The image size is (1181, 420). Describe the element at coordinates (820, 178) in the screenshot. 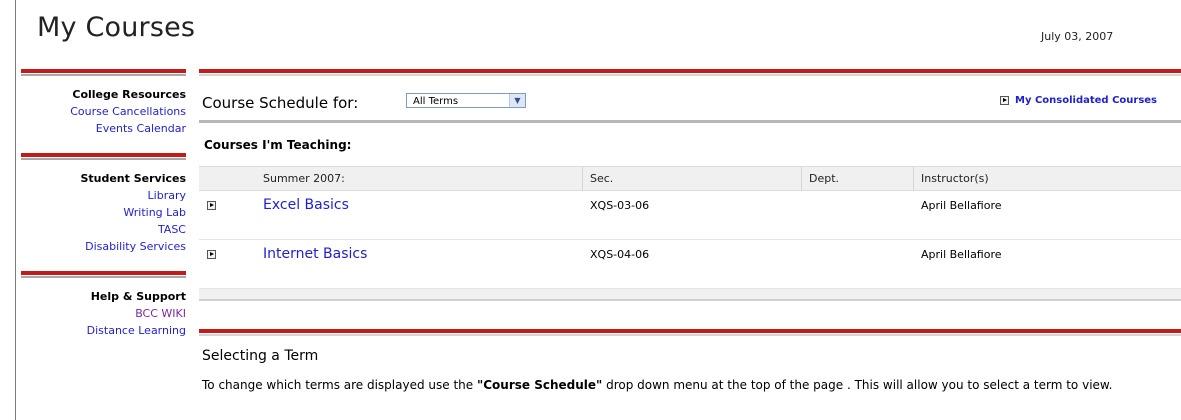

I see `column-header-dept: Dept.` at that location.